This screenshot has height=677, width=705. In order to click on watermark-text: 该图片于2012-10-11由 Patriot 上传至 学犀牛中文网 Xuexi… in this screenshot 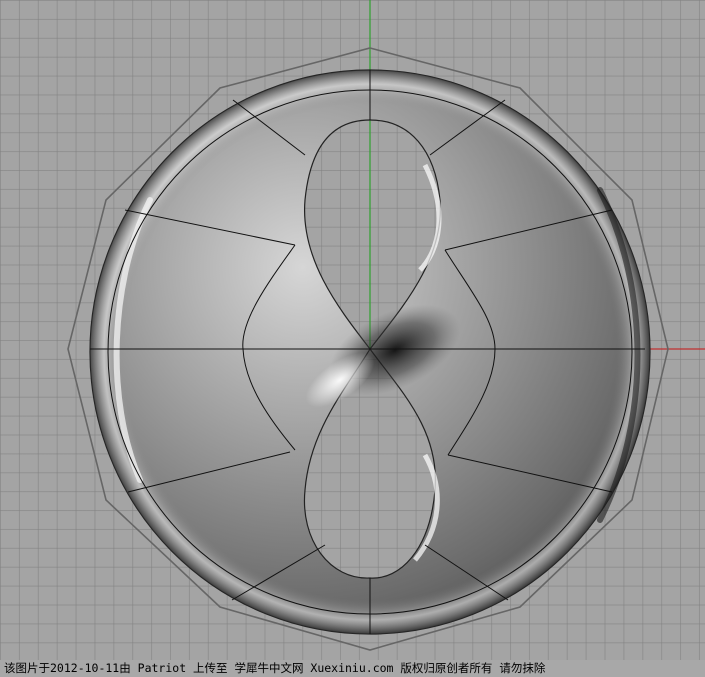, I will do `click(352, 668)`.